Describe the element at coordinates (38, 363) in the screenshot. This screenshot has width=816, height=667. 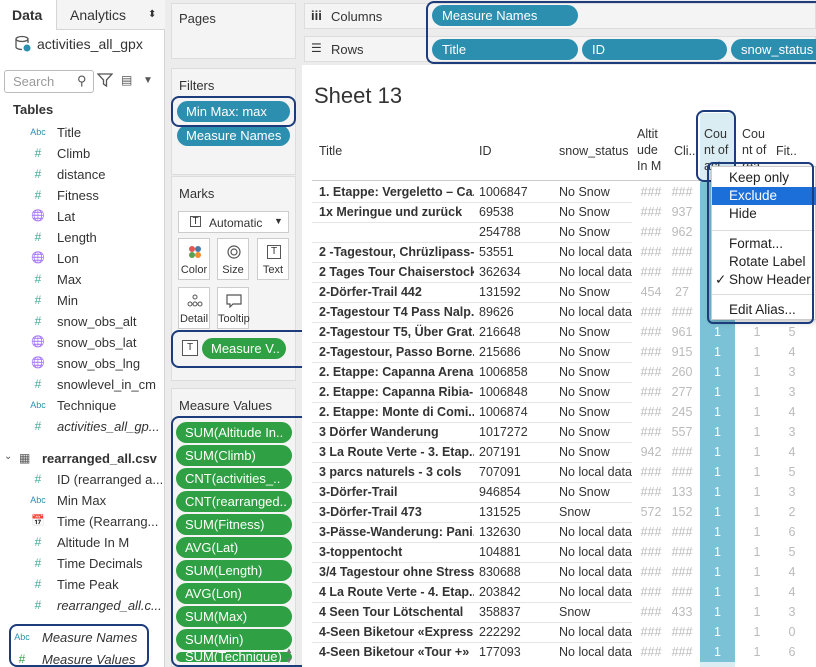
I see `globe-icon: 🌐` at that location.